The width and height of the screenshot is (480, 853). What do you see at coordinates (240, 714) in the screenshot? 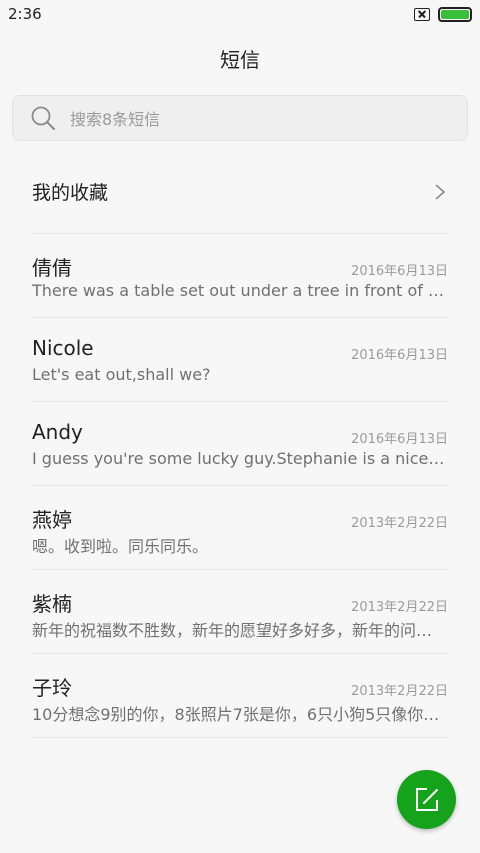
I see `conversation-preview: 10分想念9别的你，8张照片7张是你，6只小狗5只像你，4季平安` at bounding box center [240, 714].